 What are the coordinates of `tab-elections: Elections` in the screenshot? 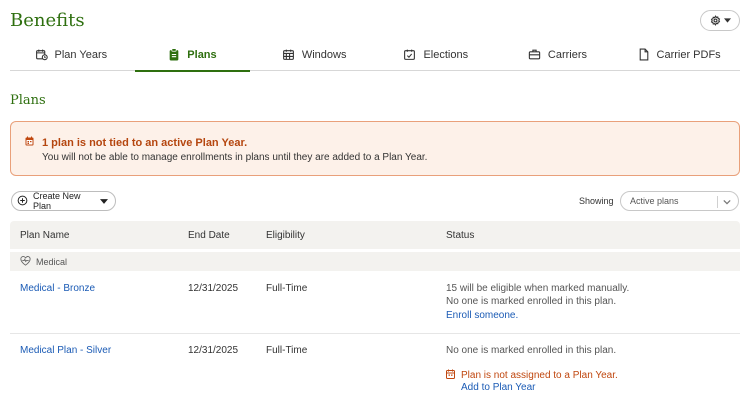 It's located at (436, 54).